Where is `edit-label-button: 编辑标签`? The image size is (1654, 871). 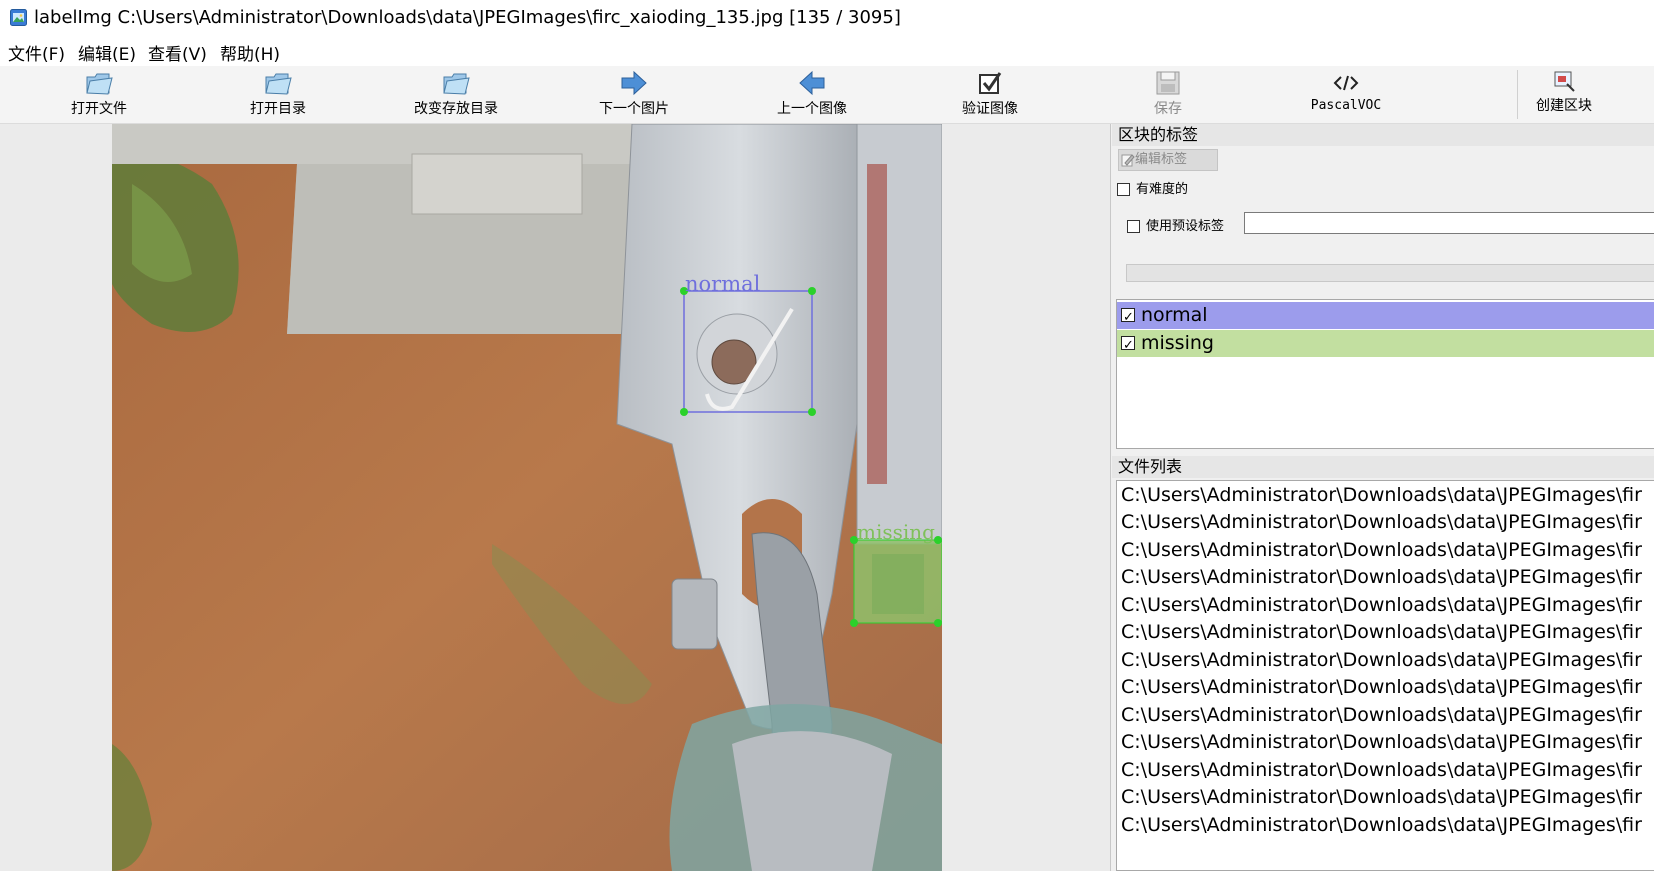 edit-label-button: 编辑标签 is located at coordinates (1168, 160).